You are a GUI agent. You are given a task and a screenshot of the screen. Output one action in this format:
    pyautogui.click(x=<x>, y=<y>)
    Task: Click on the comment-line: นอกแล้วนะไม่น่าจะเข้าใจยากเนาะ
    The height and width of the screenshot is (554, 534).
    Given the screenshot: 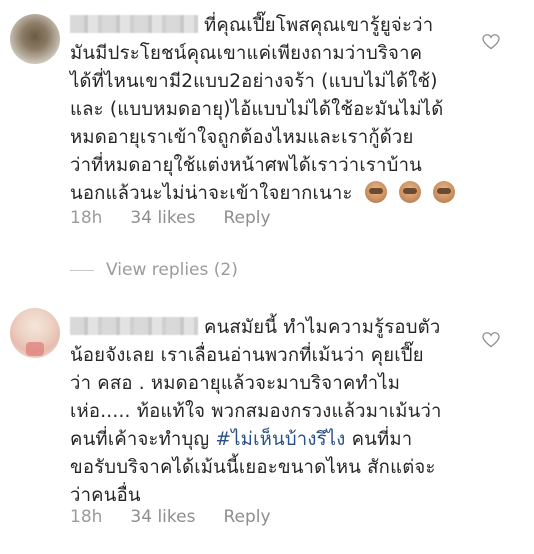 What is the action you would take?
    pyautogui.click(x=270, y=194)
    